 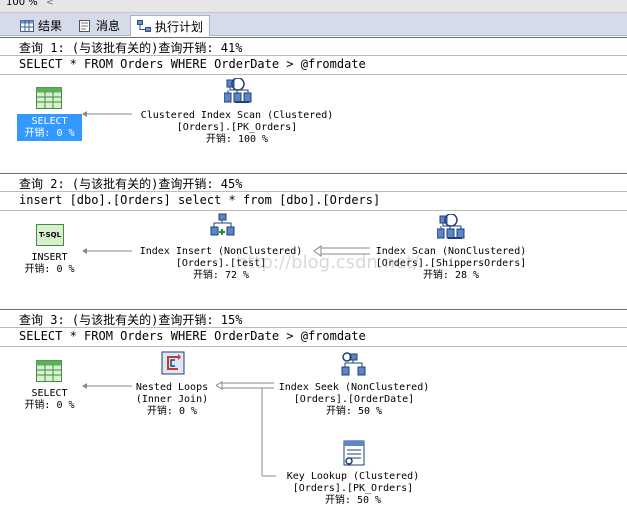 I want to click on index-seek-cost: 开销: 50 %, so click(x=354, y=411).